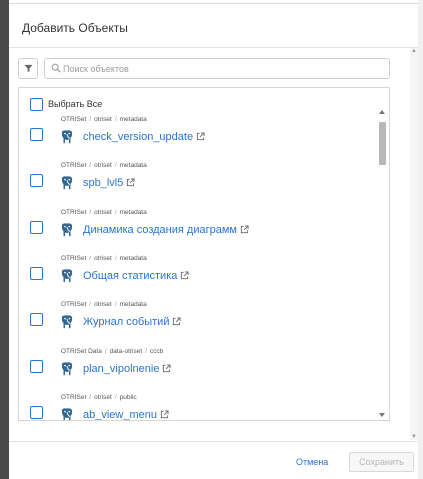  Describe the element at coordinates (420, 239) in the screenshot. I see `page-backdrop-right` at that location.